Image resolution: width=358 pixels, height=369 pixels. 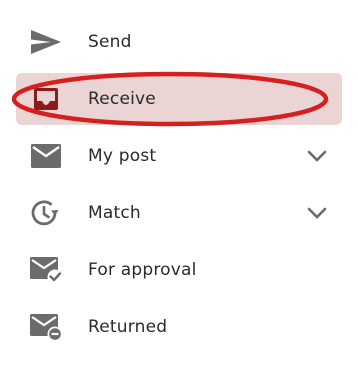 What do you see at coordinates (179, 156) in the screenshot?
I see `menu-item-my-post: My post` at bounding box center [179, 156].